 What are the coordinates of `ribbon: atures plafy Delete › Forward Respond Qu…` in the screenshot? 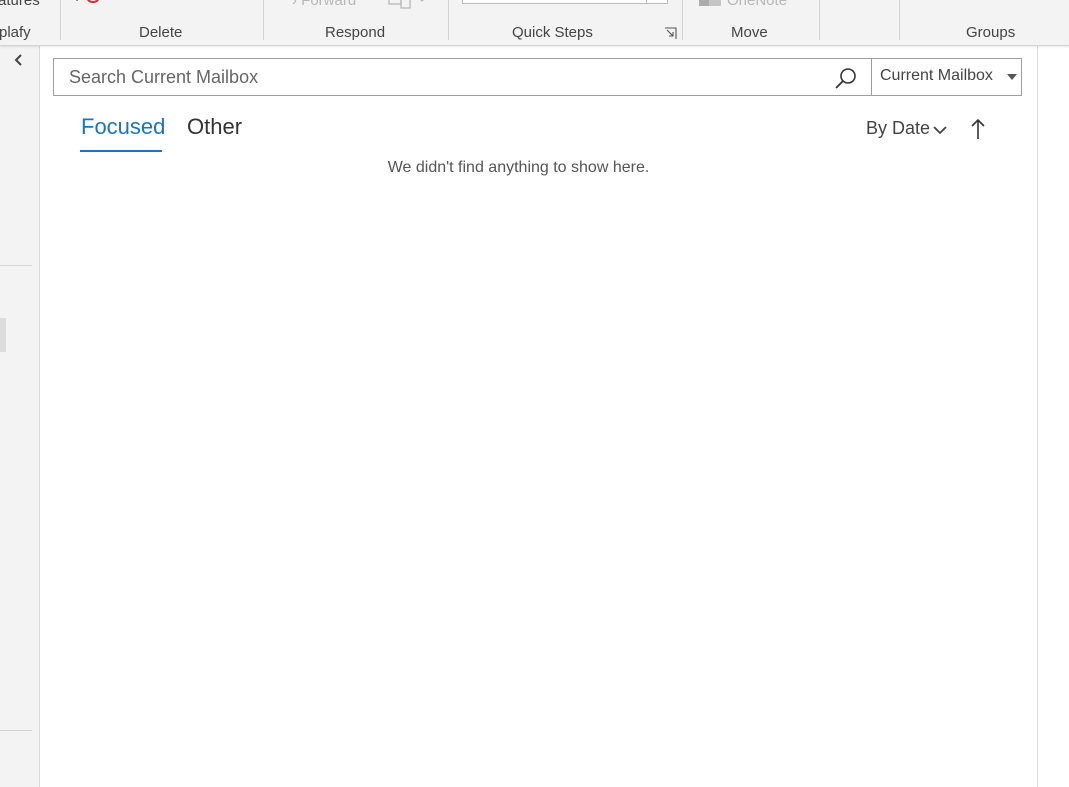 It's located at (534, 23).